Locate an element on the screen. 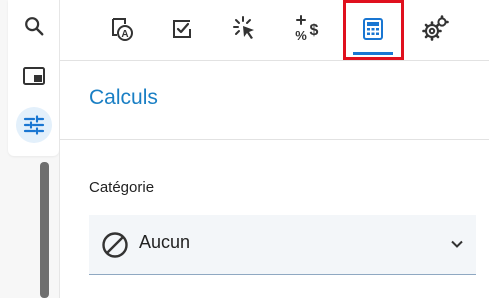  panel-layout-icon is located at coordinates (34, 76).